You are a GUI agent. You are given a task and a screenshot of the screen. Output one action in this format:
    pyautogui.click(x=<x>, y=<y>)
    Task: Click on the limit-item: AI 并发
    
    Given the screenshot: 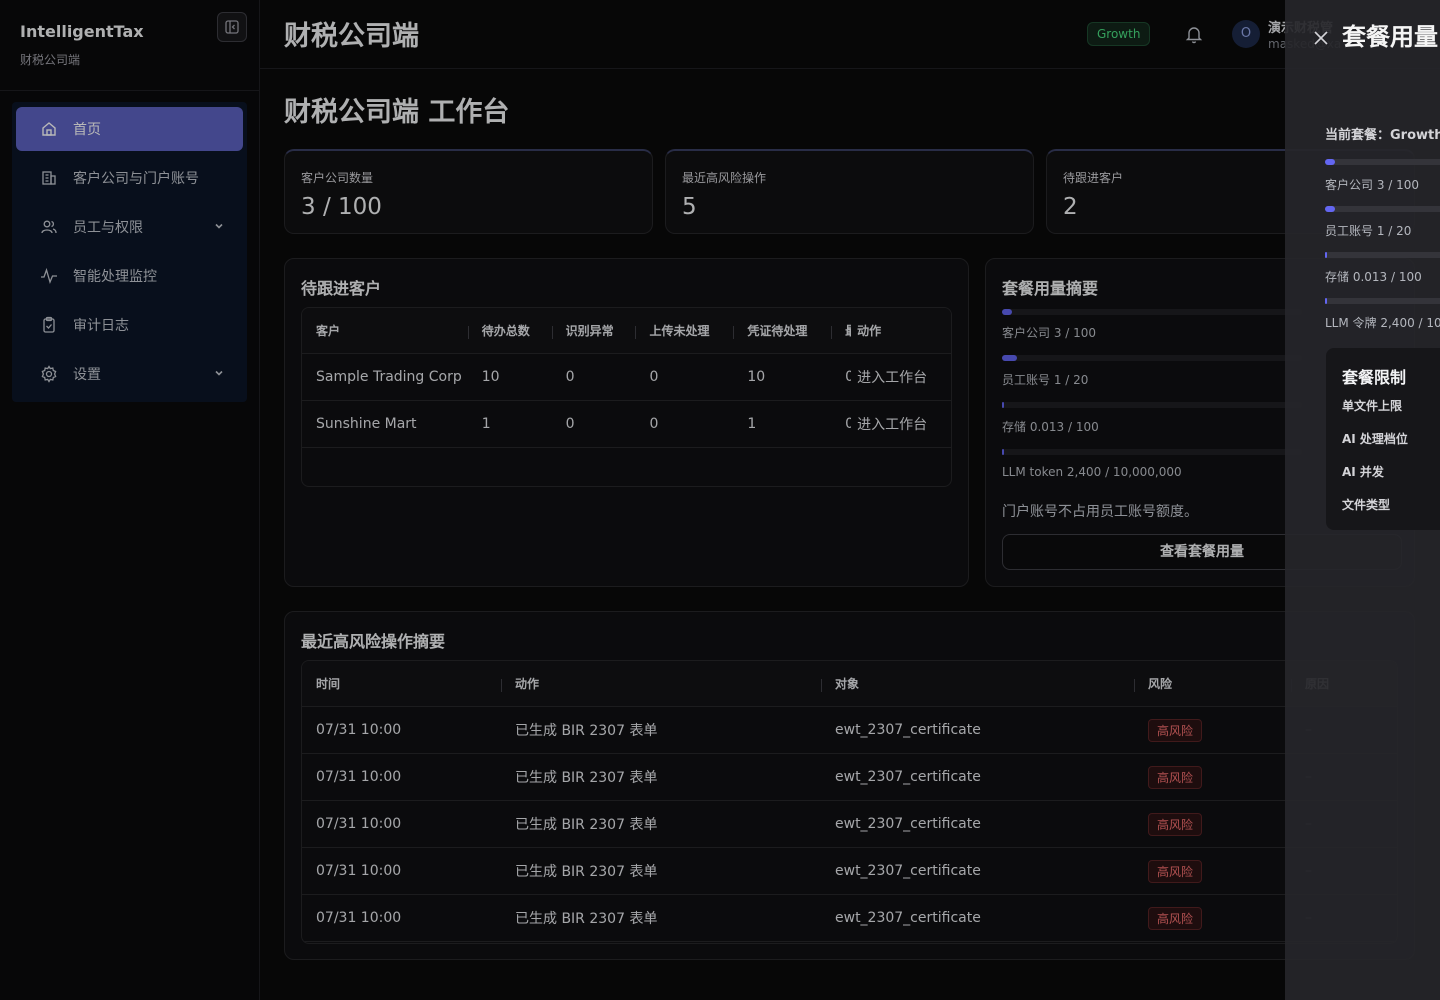 What is the action you would take?
    pyautogui.click(x=1363, y=472)
    